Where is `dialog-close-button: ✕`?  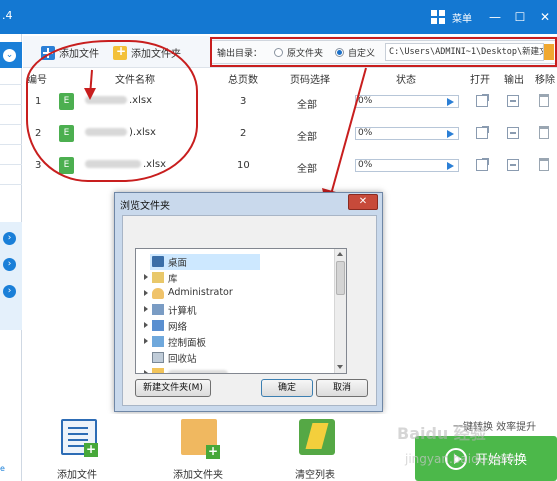
dialog-close-button: ✕ is located at coordinates (363, 202).